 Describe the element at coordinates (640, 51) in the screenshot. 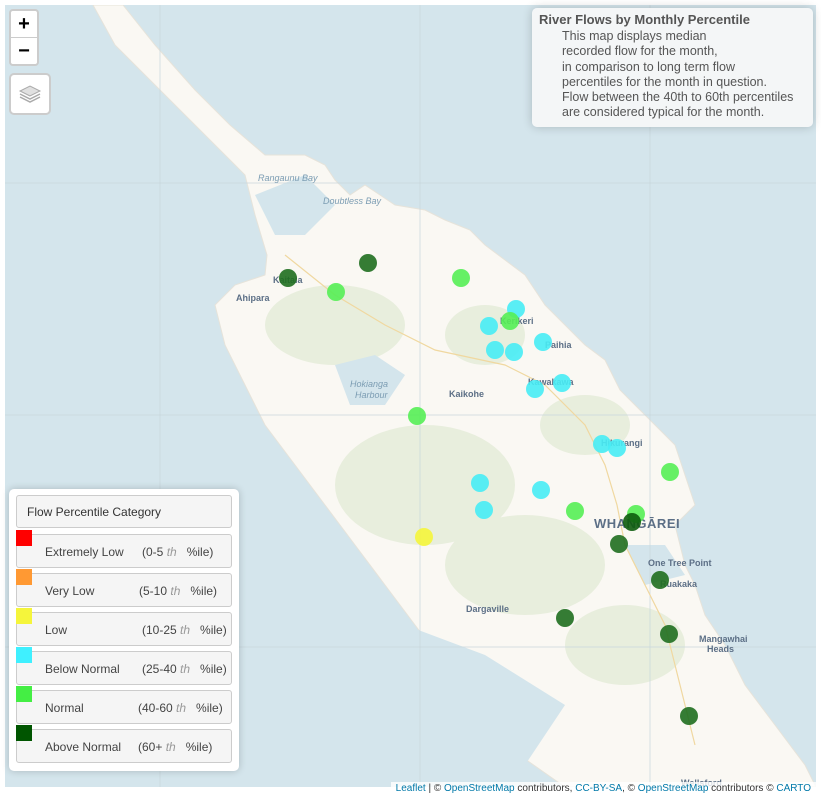

I see `info-line: recorded flow for the month,` at that location.